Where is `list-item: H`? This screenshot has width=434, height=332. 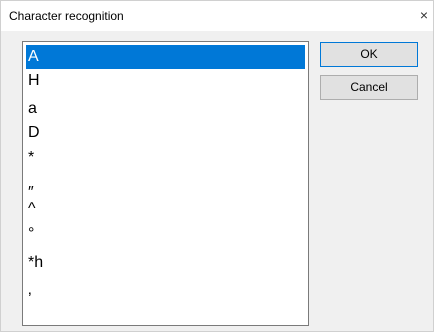
list-item: H is located at coordinates (165, 81).